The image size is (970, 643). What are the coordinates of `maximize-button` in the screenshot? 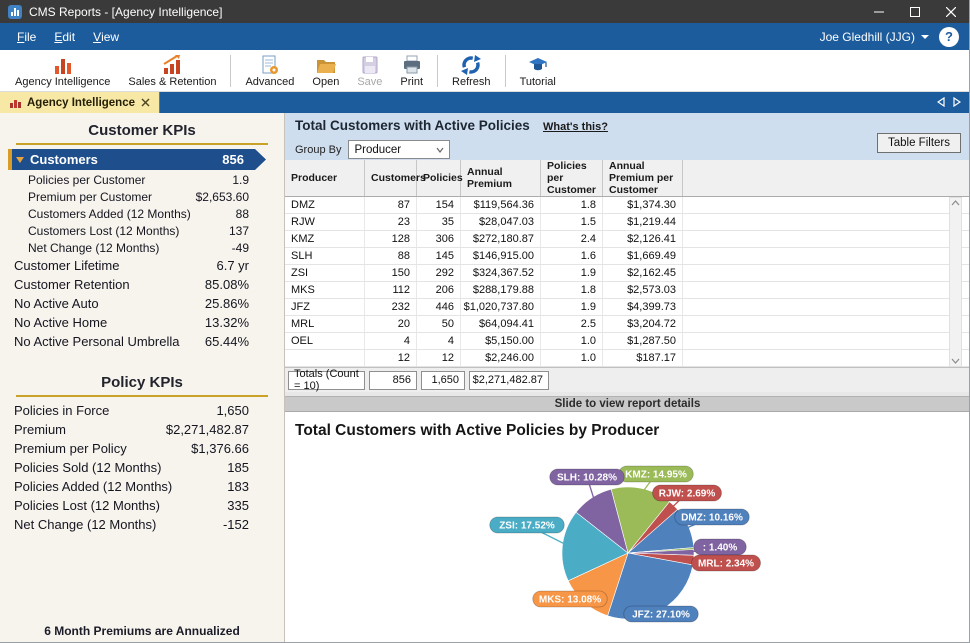 It's located at (915, 11).